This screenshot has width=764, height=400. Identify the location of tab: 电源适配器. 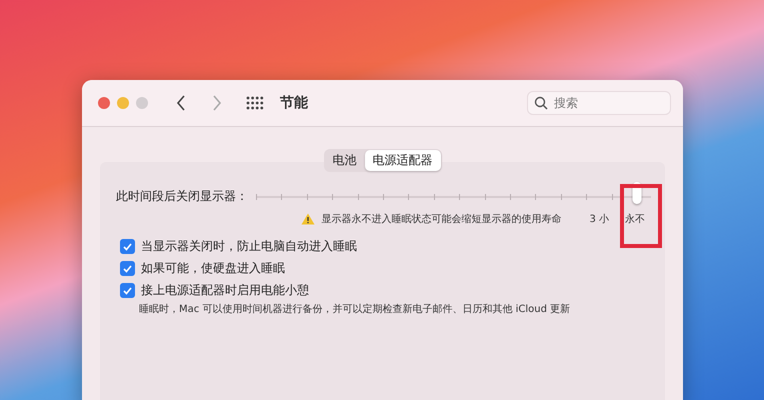
(402, 160).